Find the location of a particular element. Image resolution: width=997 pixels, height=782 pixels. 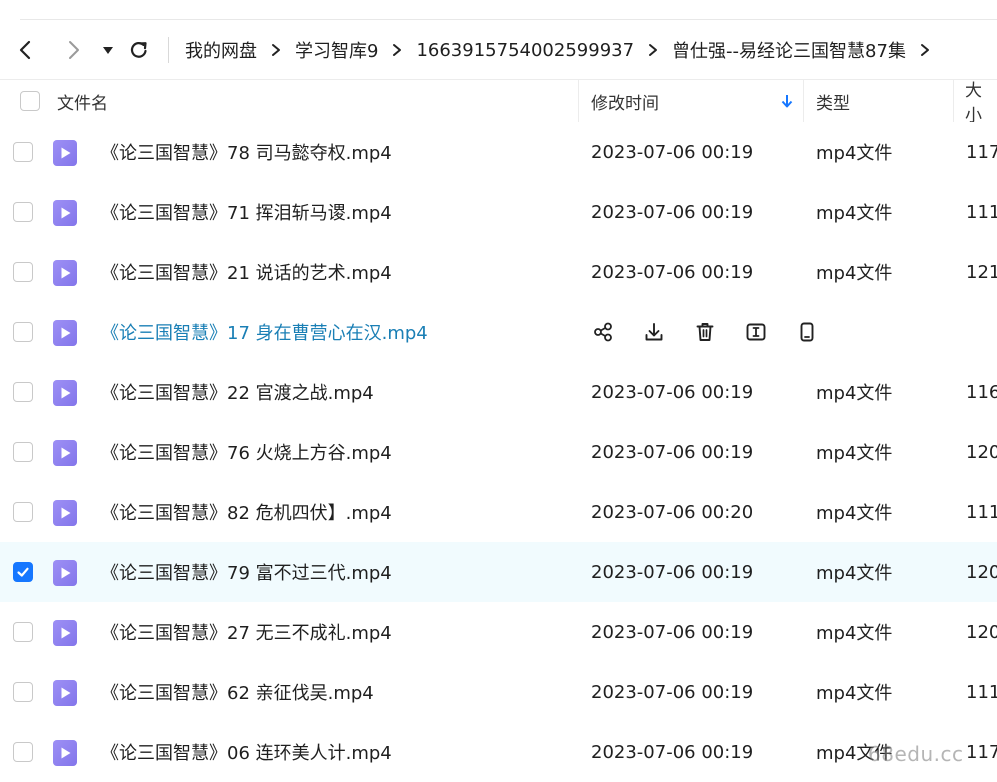

caret-down-icon is located at coordinates (108, 50).